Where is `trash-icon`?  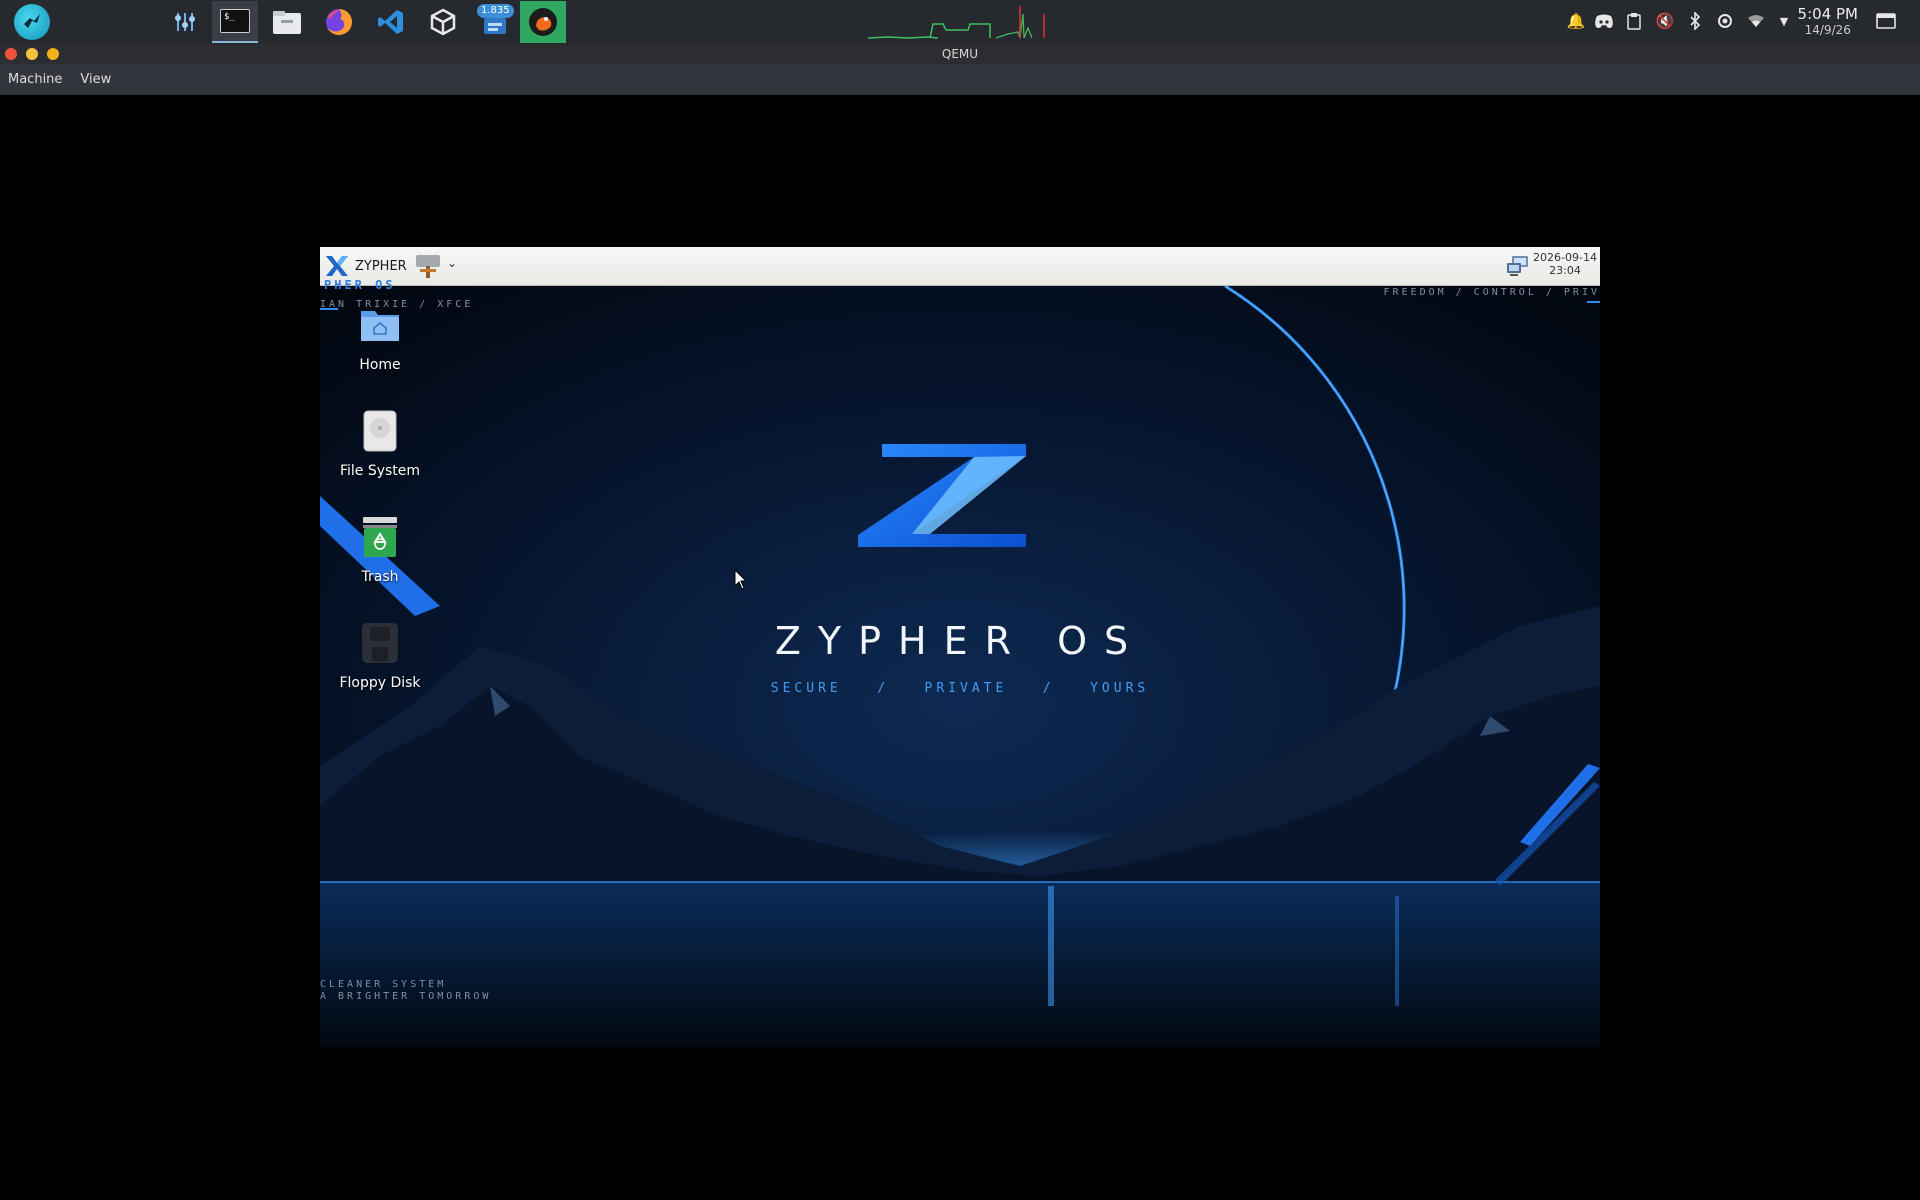
trash-icon is located at coordinates (380, 537).